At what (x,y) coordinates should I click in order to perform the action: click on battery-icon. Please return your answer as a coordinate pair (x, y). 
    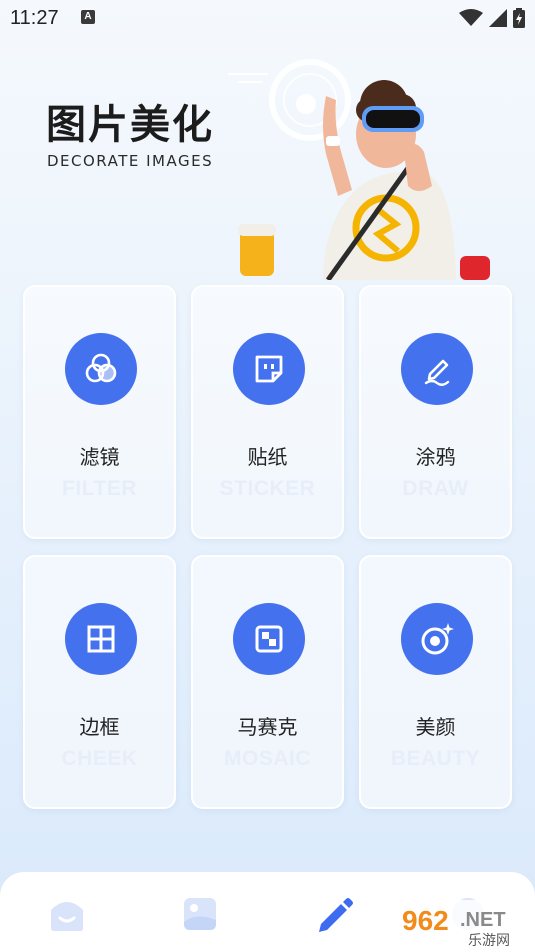
    Looking at the image, I should click on (519, 18).